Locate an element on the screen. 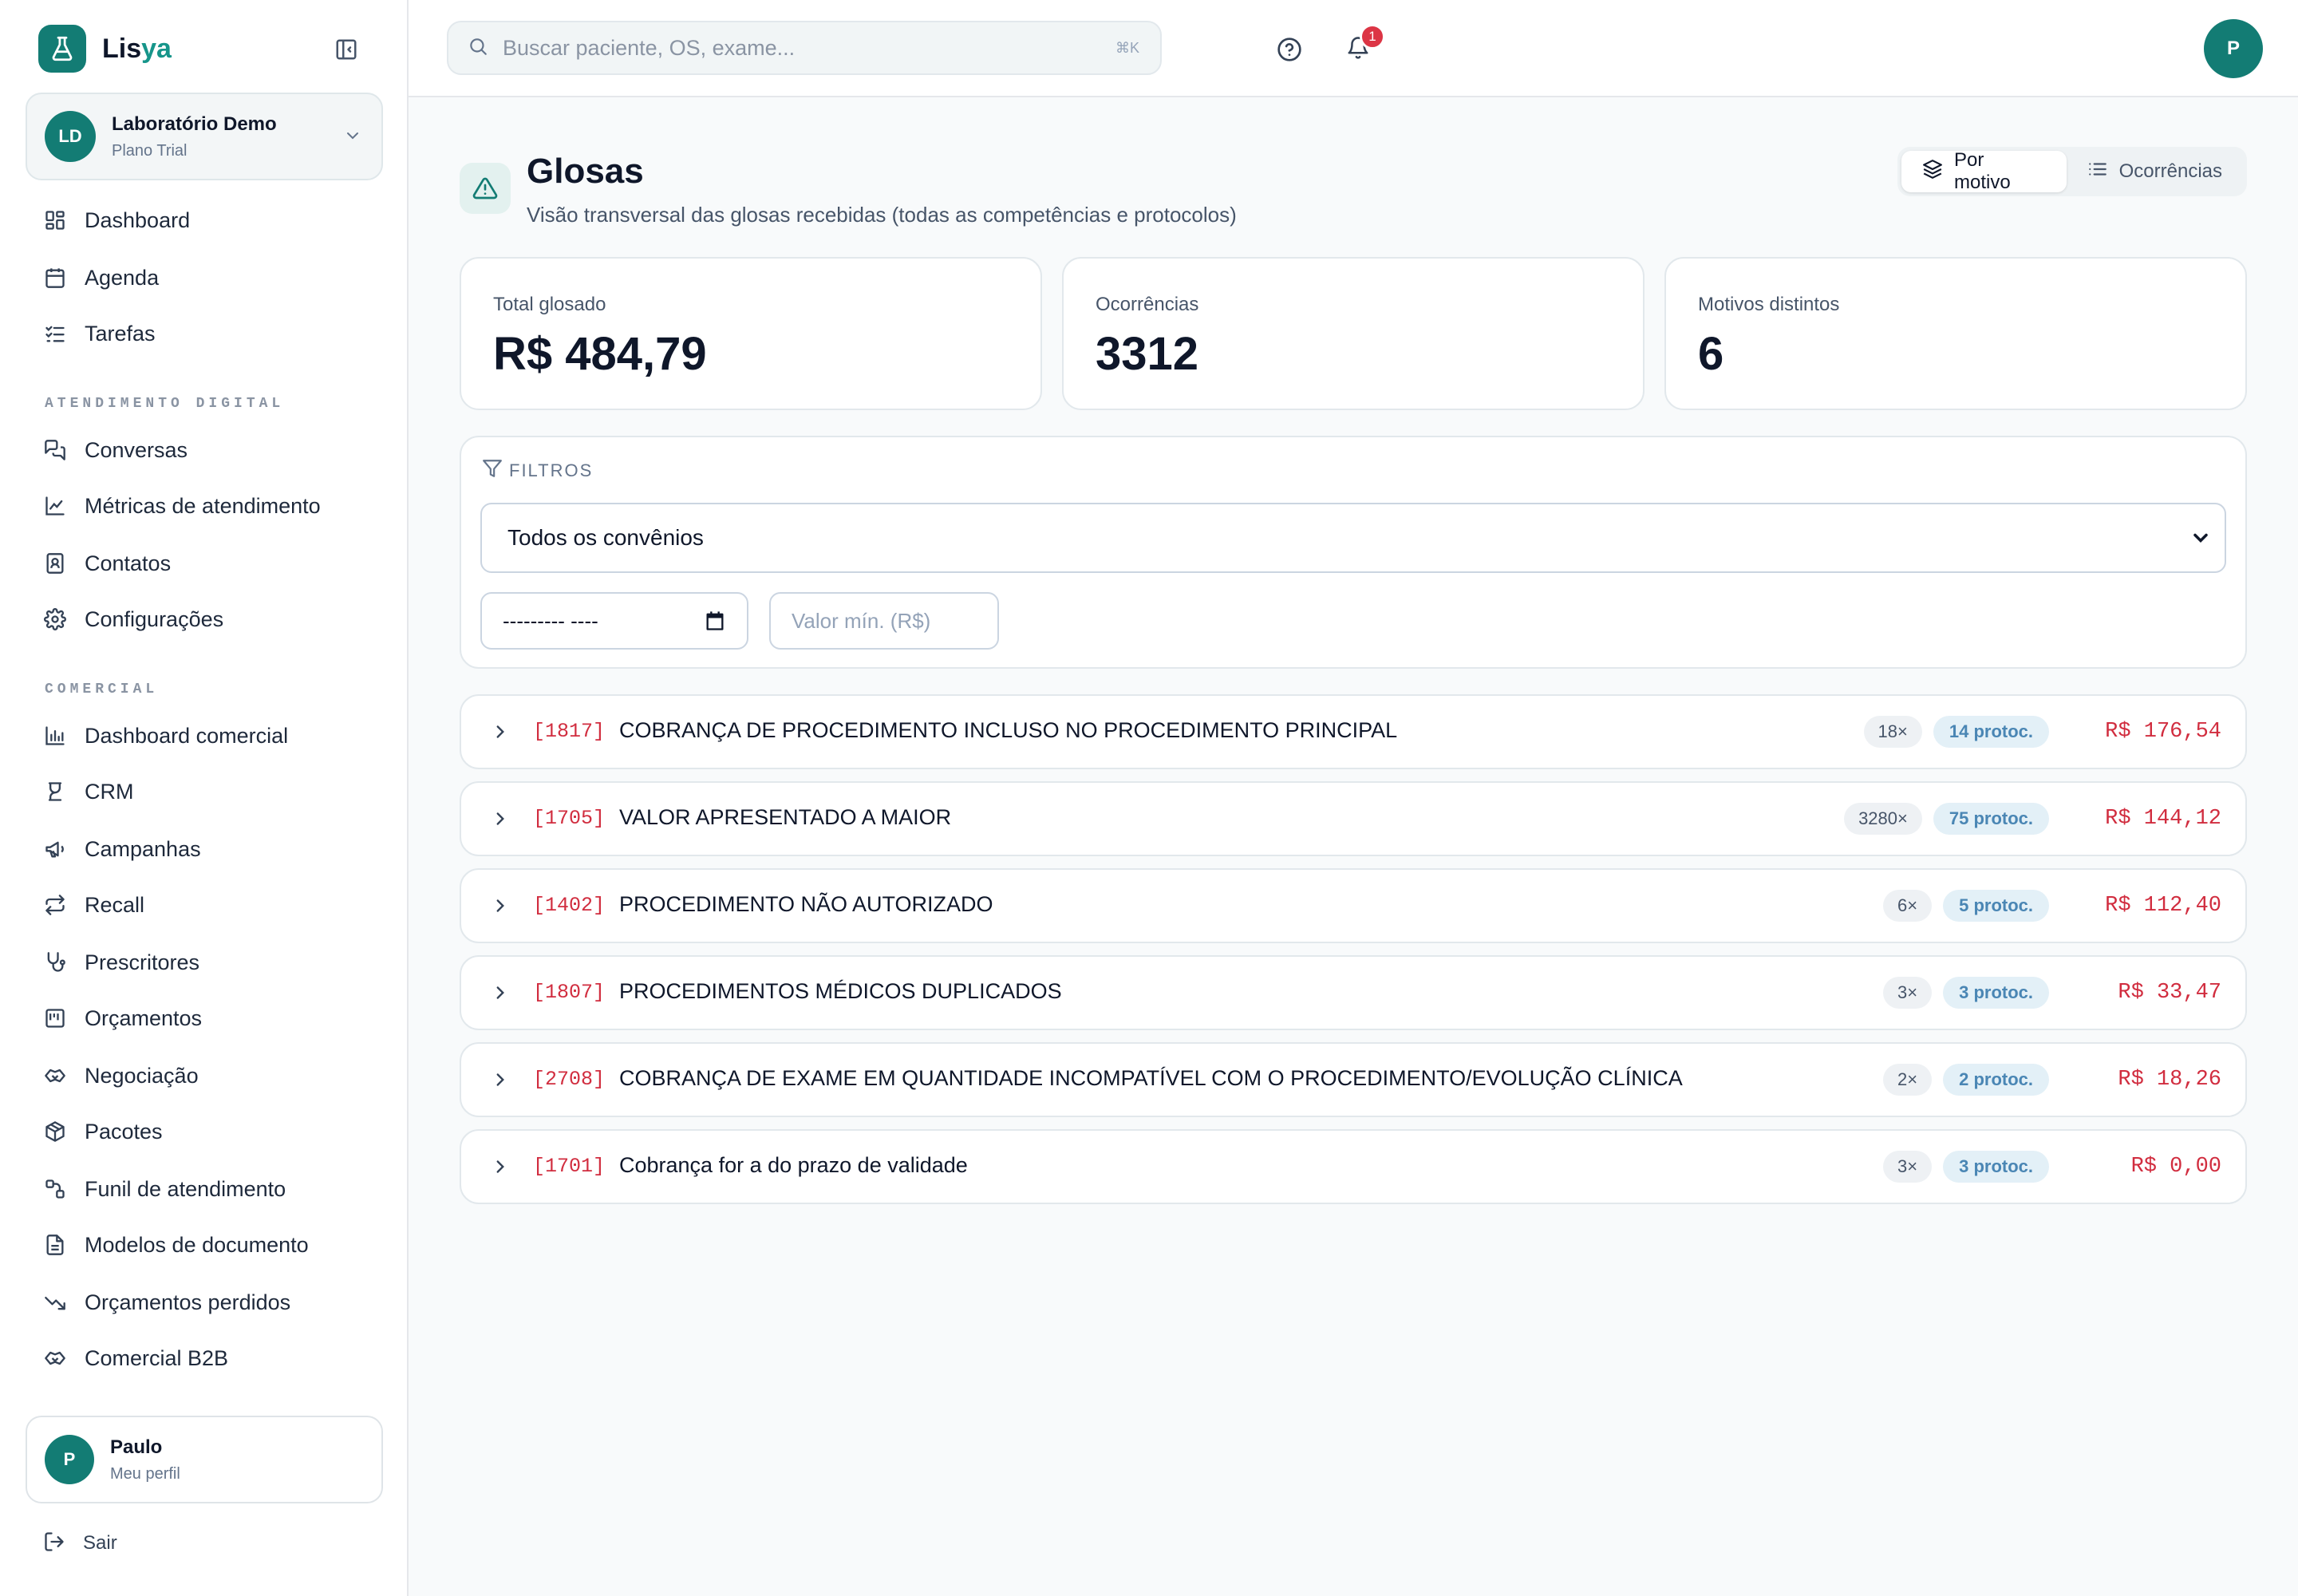  organization-name: Laboratório Demo is located at coordinates (195, 124).